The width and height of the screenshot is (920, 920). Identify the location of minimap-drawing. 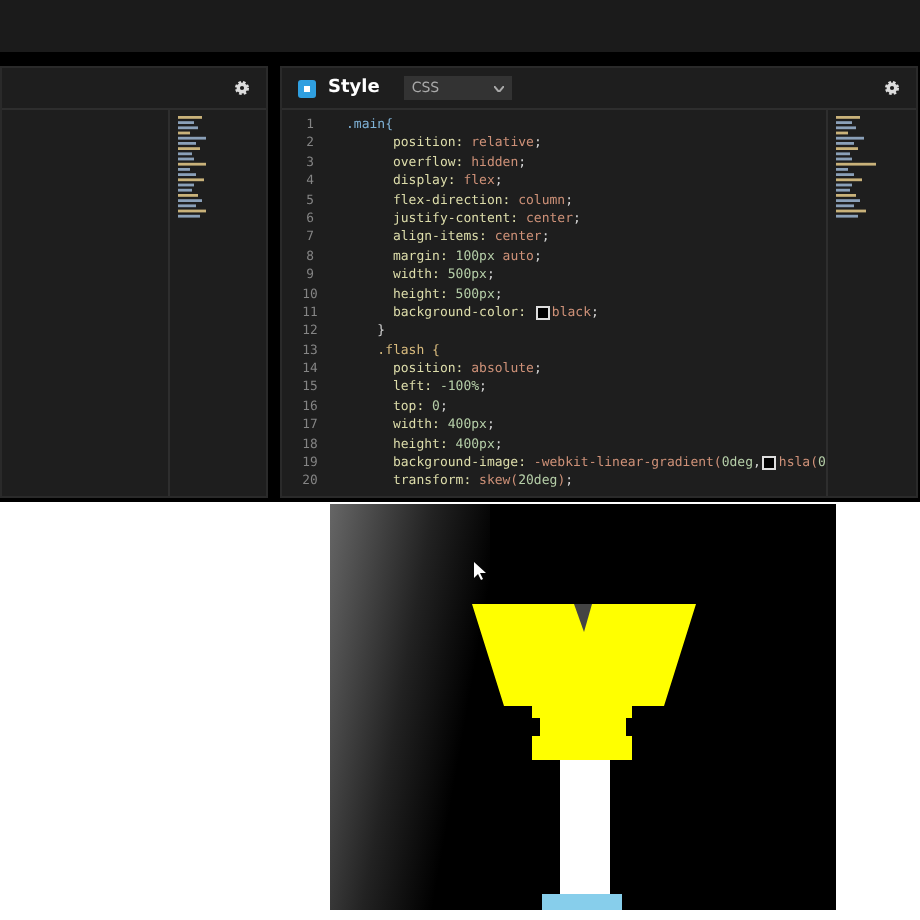
(192, 168).